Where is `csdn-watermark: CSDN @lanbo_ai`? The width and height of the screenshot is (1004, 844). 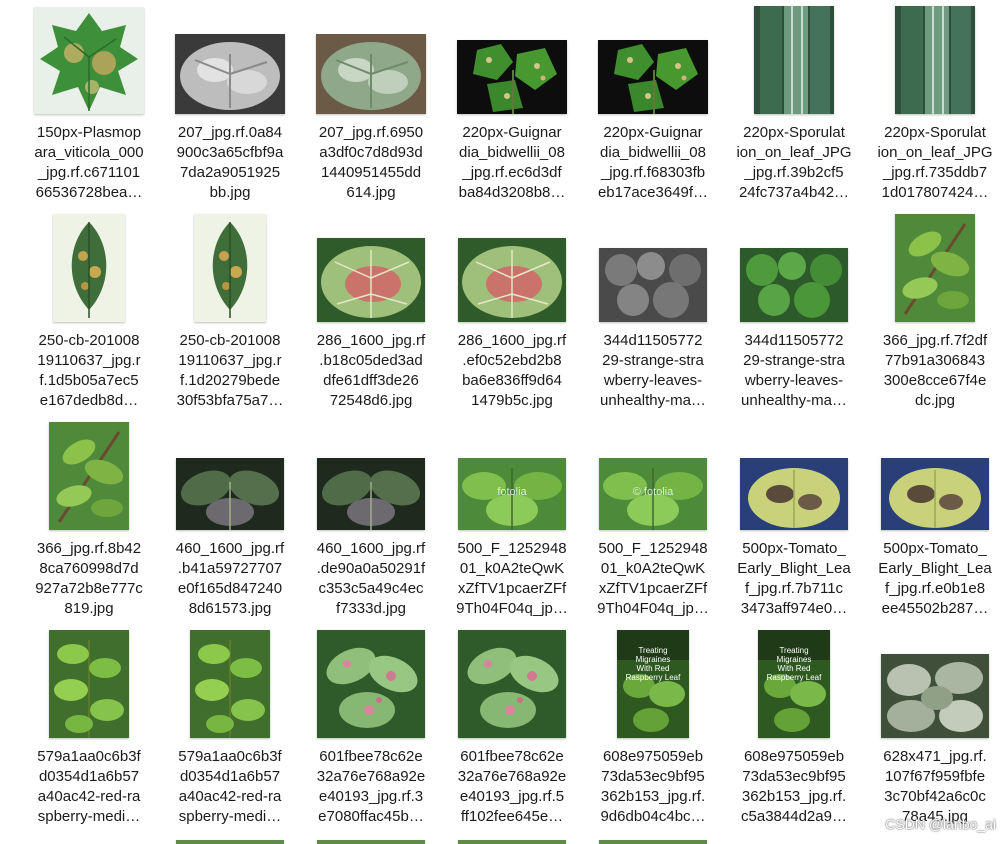 csdn-watermark: CSDN @lanbo_ai is located at coordinates (940, 824).